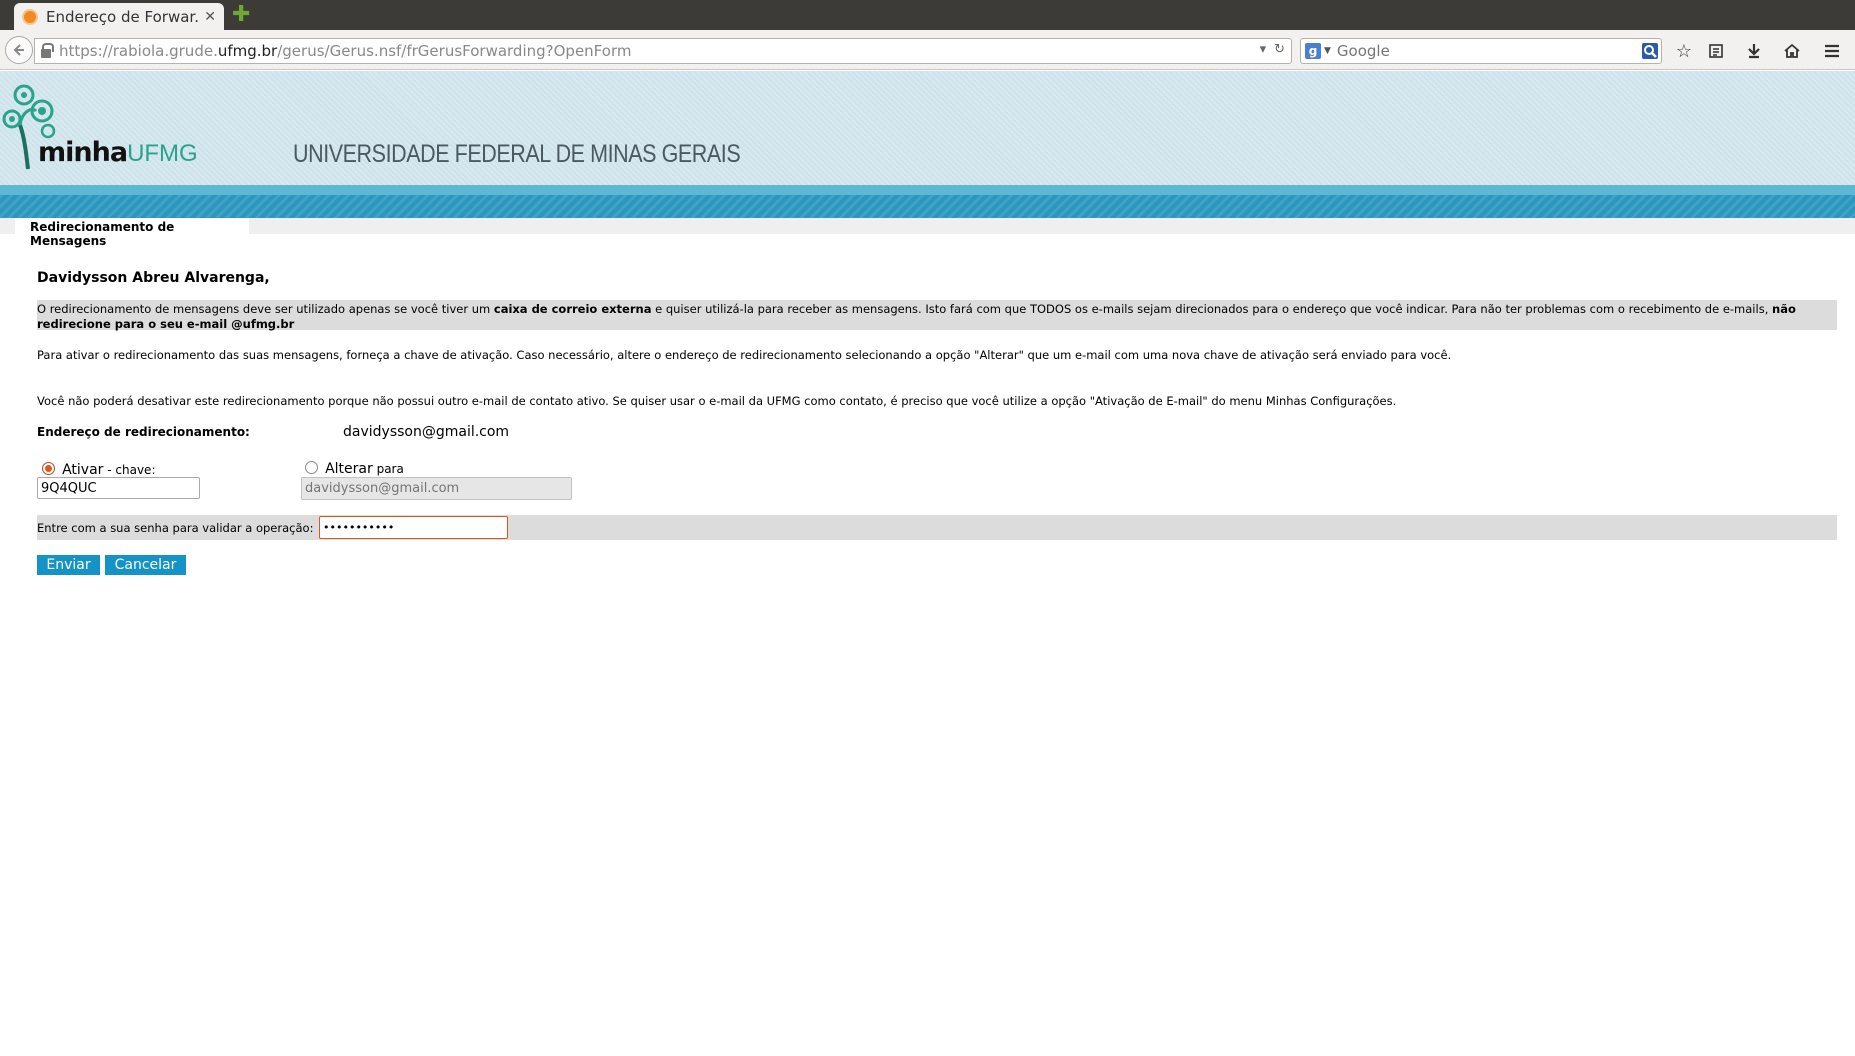 The width and height of the screenshot is (1855, 1056). Describe the element at coordinates (311, 467) in the screenshot. I see `change-radio` at that location.